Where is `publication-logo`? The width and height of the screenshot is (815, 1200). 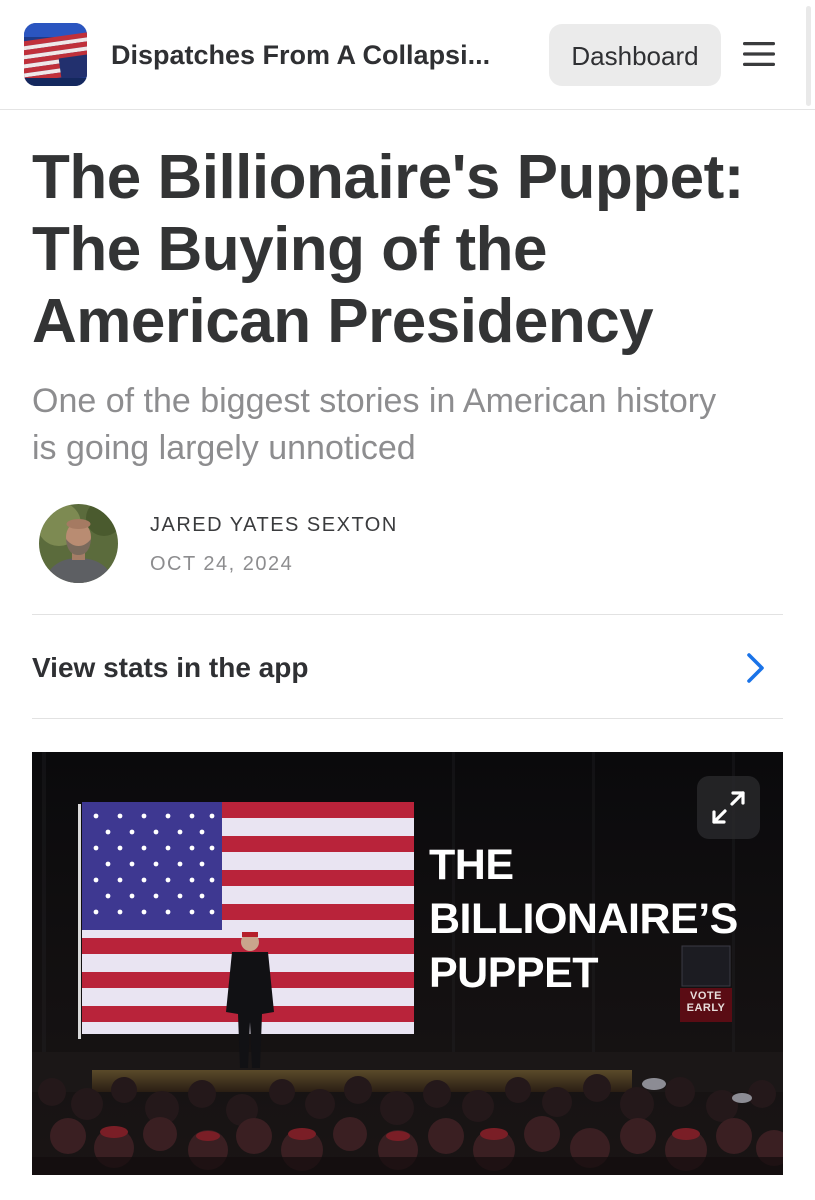 publication-logo is located at coordinates (55, 54).